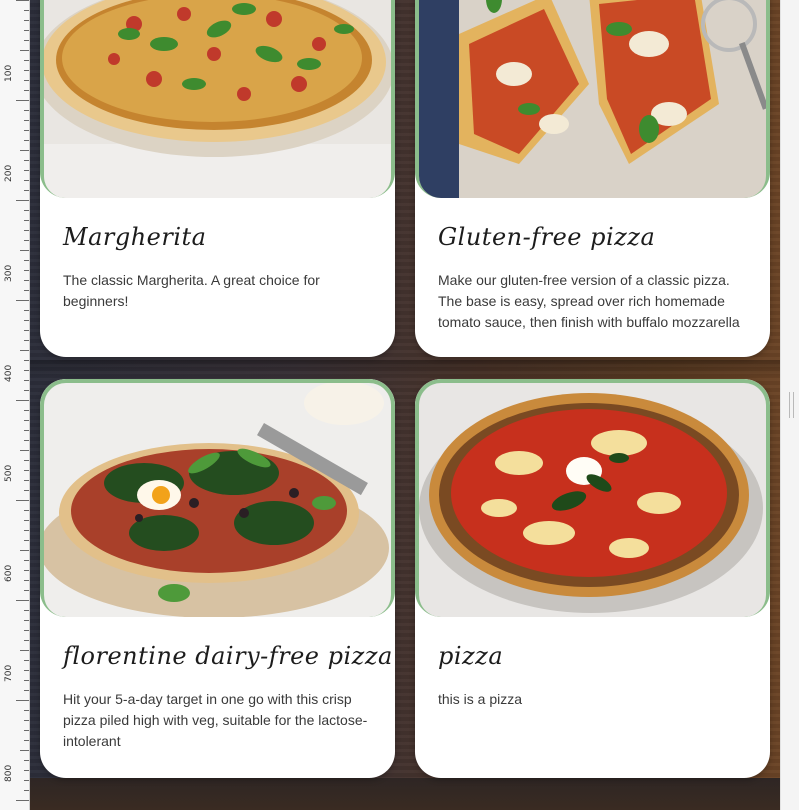 This screenshot has height=810, width=799. I want to click on ruler-label-200: 200, so click(9, 173).